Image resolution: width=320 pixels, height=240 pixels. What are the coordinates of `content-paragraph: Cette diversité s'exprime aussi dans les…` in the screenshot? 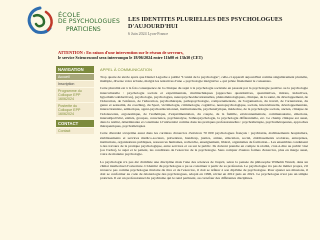 It's located at (204, 144).